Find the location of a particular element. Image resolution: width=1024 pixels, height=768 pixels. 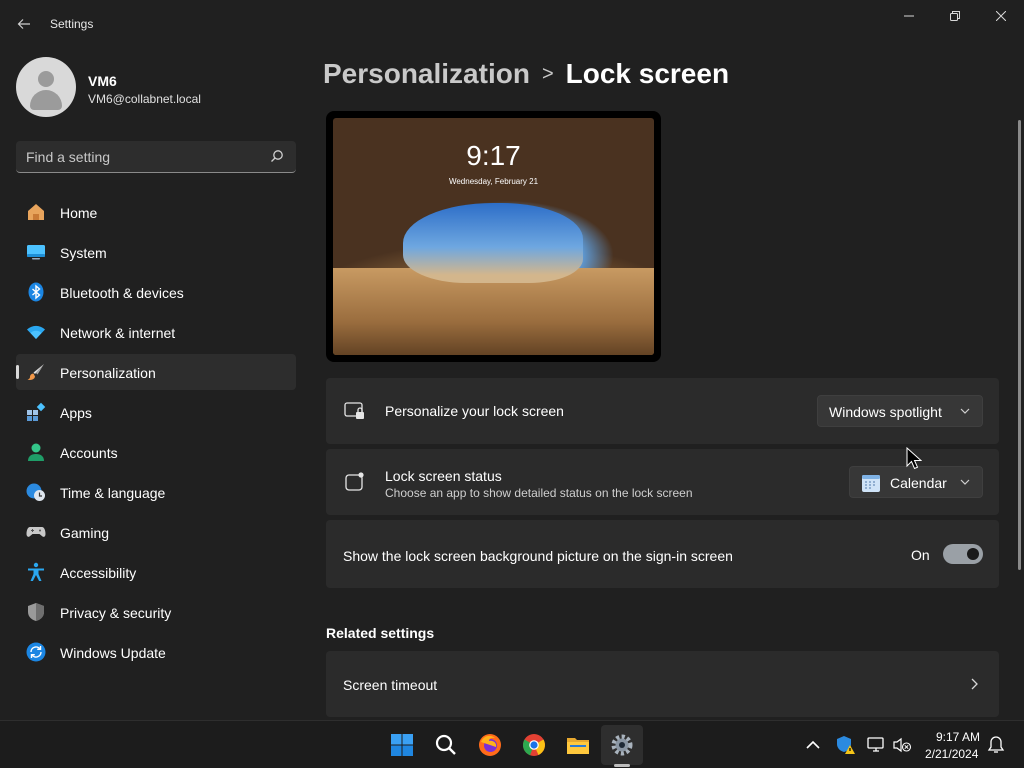

settings-gear-icon is located at coordinates (622, 745).